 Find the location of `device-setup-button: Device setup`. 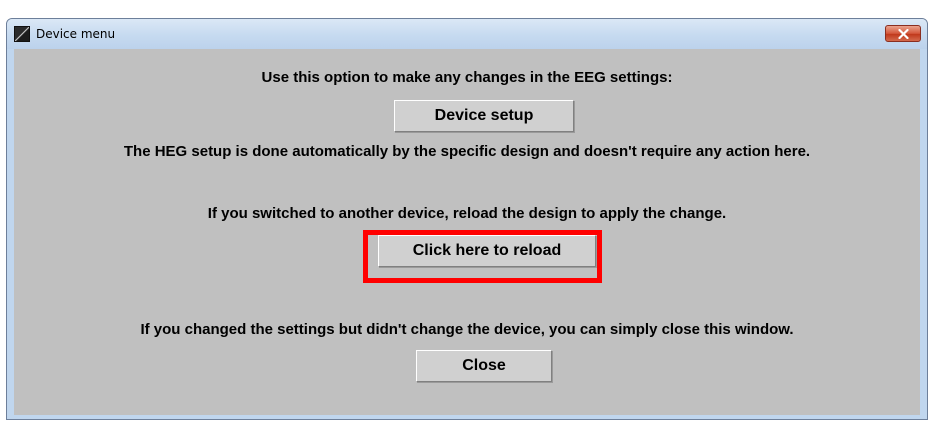

device-setup-button: Device setup is located at coordinates (484, 116).